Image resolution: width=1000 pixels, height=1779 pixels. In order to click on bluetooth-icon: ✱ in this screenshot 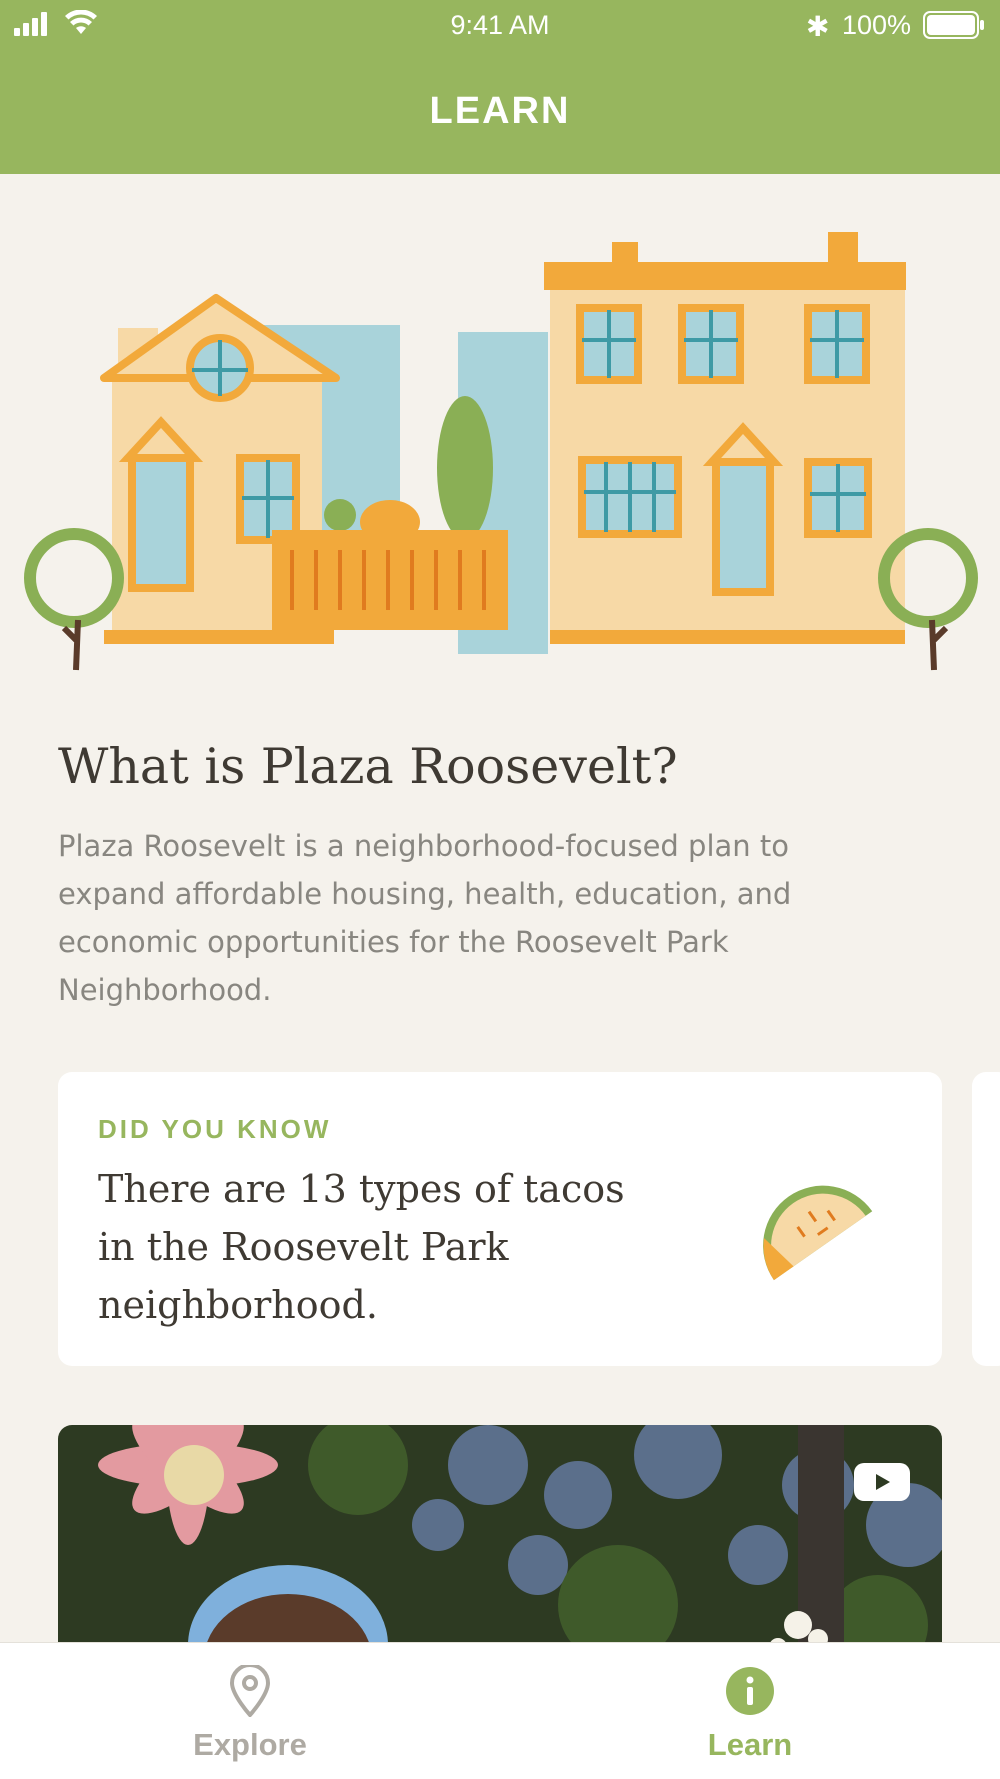, I will do `click(818, 26)`.